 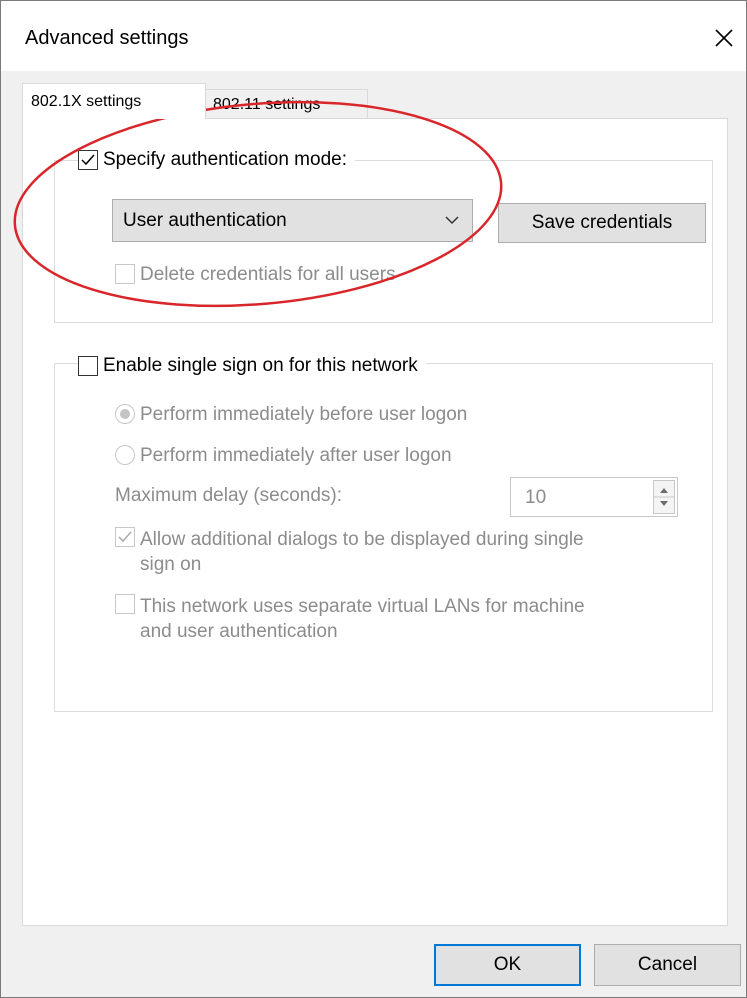 What do you see at coordinates (667, 965) in the screenshot?
I see `cancel-button: Cancel` at bounding box center [667, 965].